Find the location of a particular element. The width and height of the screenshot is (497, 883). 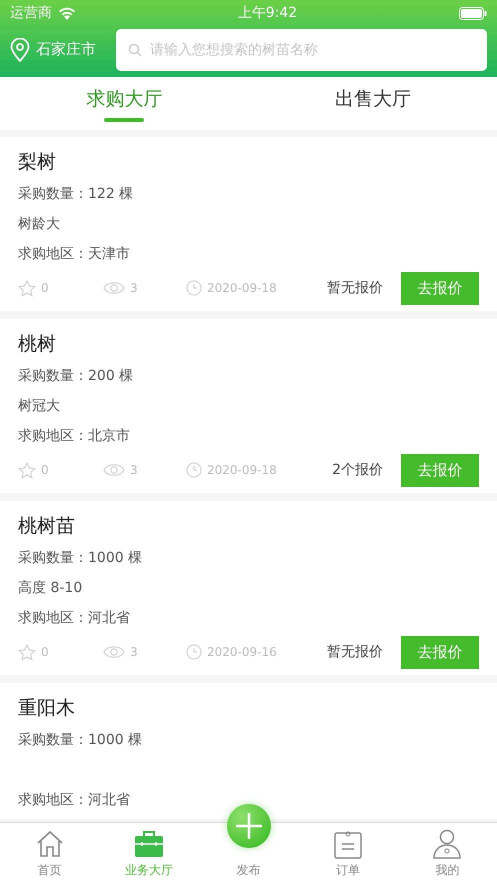

person-icon is located at coordinates (447, 844).